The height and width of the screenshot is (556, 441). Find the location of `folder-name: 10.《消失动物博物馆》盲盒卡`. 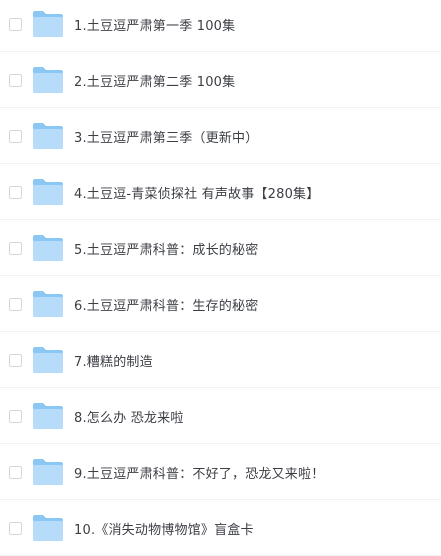

folder-name: 10.《消失动物博物馆》盲盒卡 is located at coordinates (164, 528).